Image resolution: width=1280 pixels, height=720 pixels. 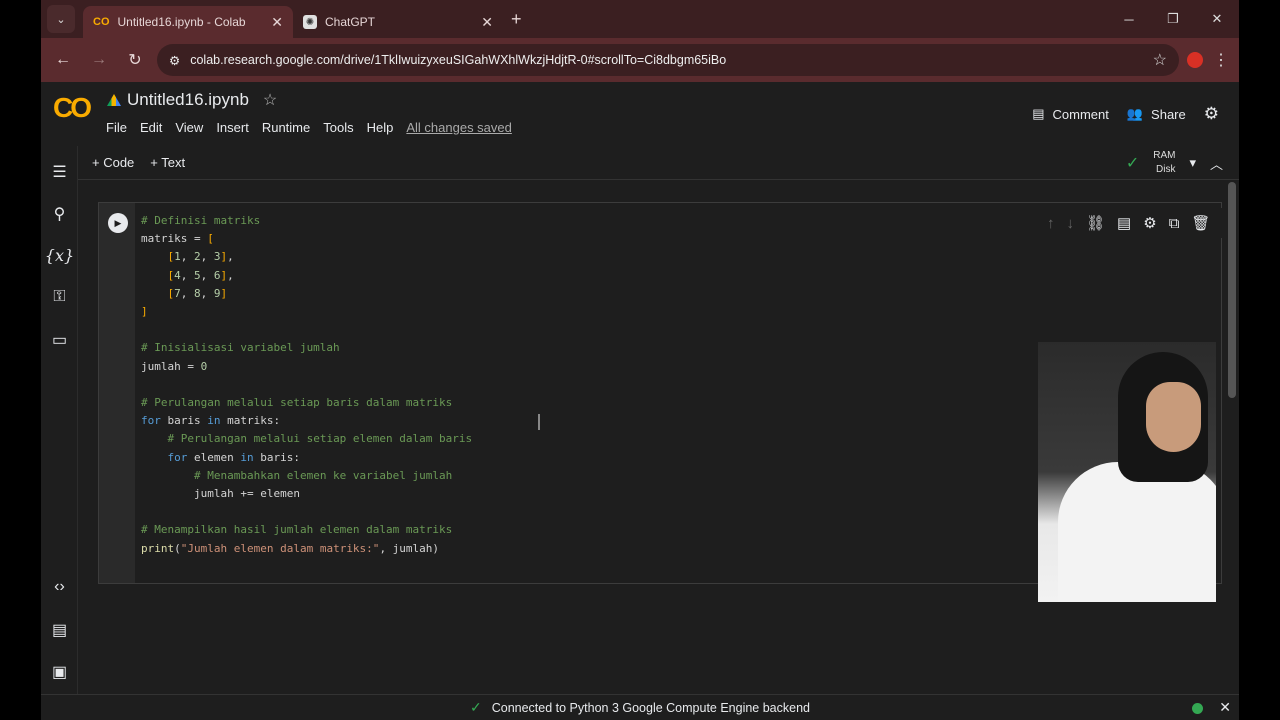 What do you see at coordinates (72, 108) in the screenshot?
I see `colab-logo: CO` at bounding box center [72, 108].